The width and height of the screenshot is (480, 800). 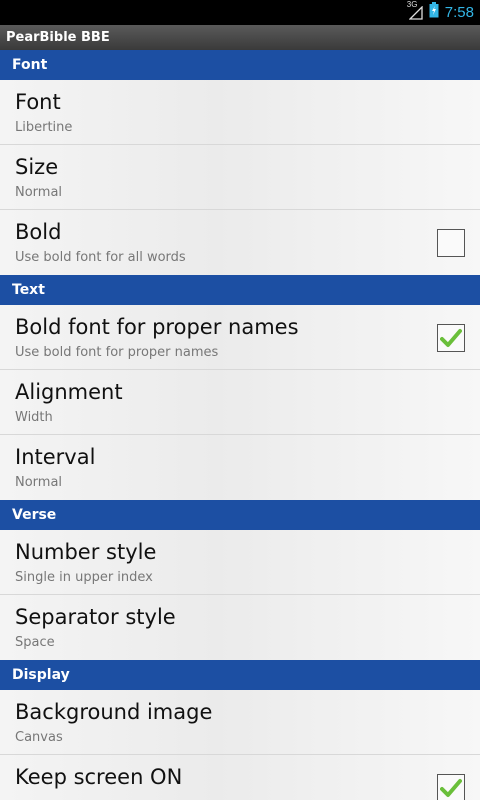 What do you see at coordinates (34, 417) in the screenshot?
I see `pref-summary: Width` at bounding box center [34, 417].